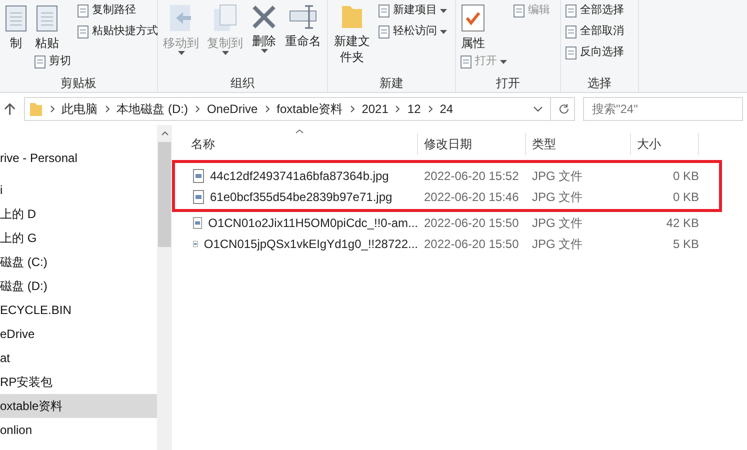 This screenshot has width=747, height=450. Describe the element at coordinates (78, 310) in the screenshot. I see `nav-item: ECYCLE.BIN` at that location.